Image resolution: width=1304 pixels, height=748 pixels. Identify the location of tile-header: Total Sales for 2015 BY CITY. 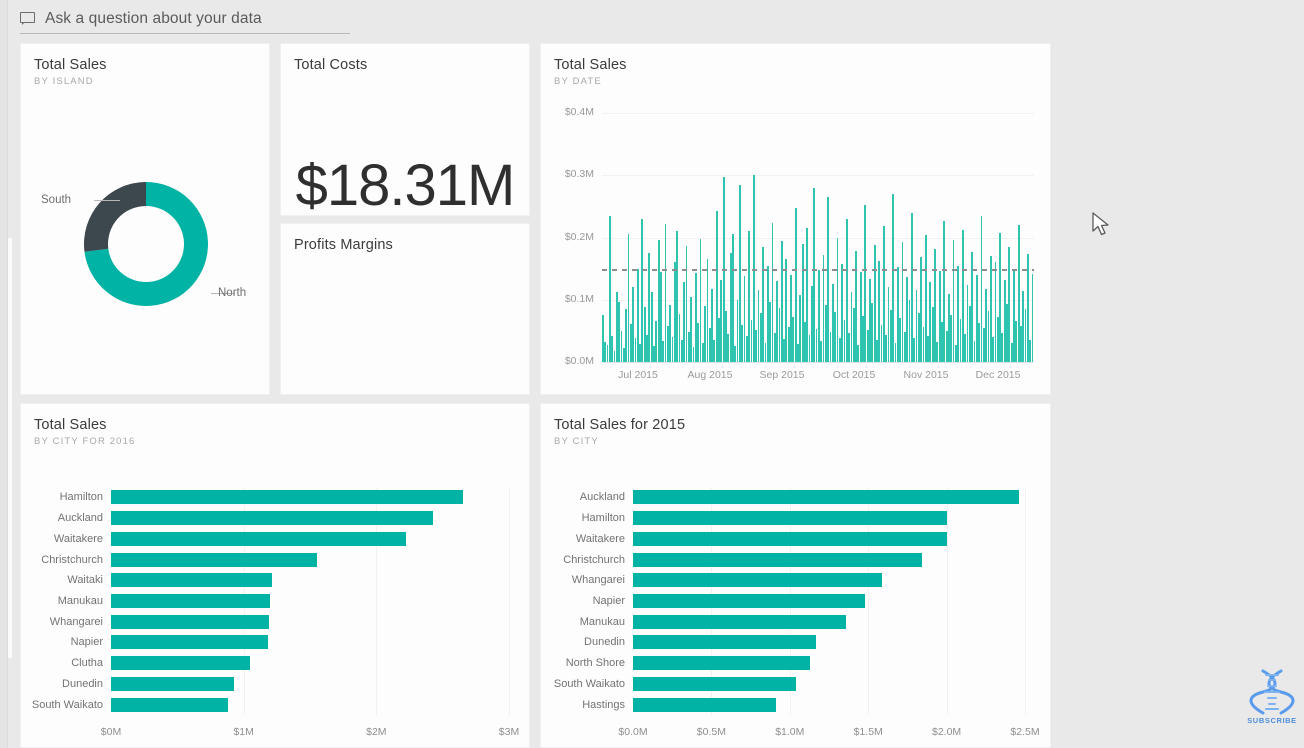
(619, 432).